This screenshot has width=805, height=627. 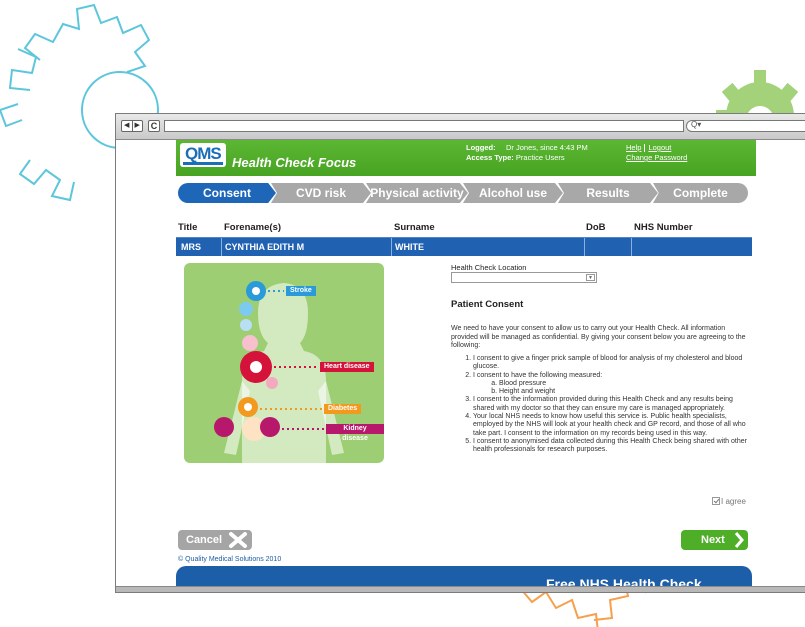 I want to click on col-forename: Forename(s), so click(x=253, y=227).